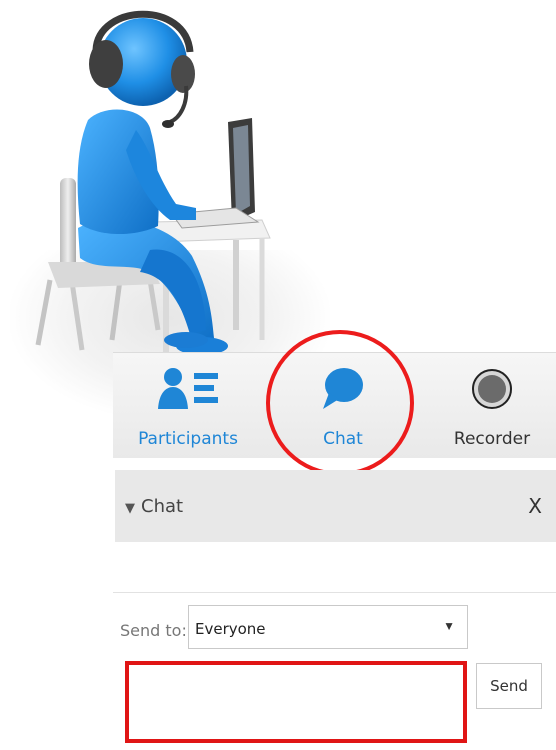 This screenshot has width=556, height=750. Describe the element at coordinates (492, 439) in the screenshot. I see `recorder-label: Recorder` at that location.